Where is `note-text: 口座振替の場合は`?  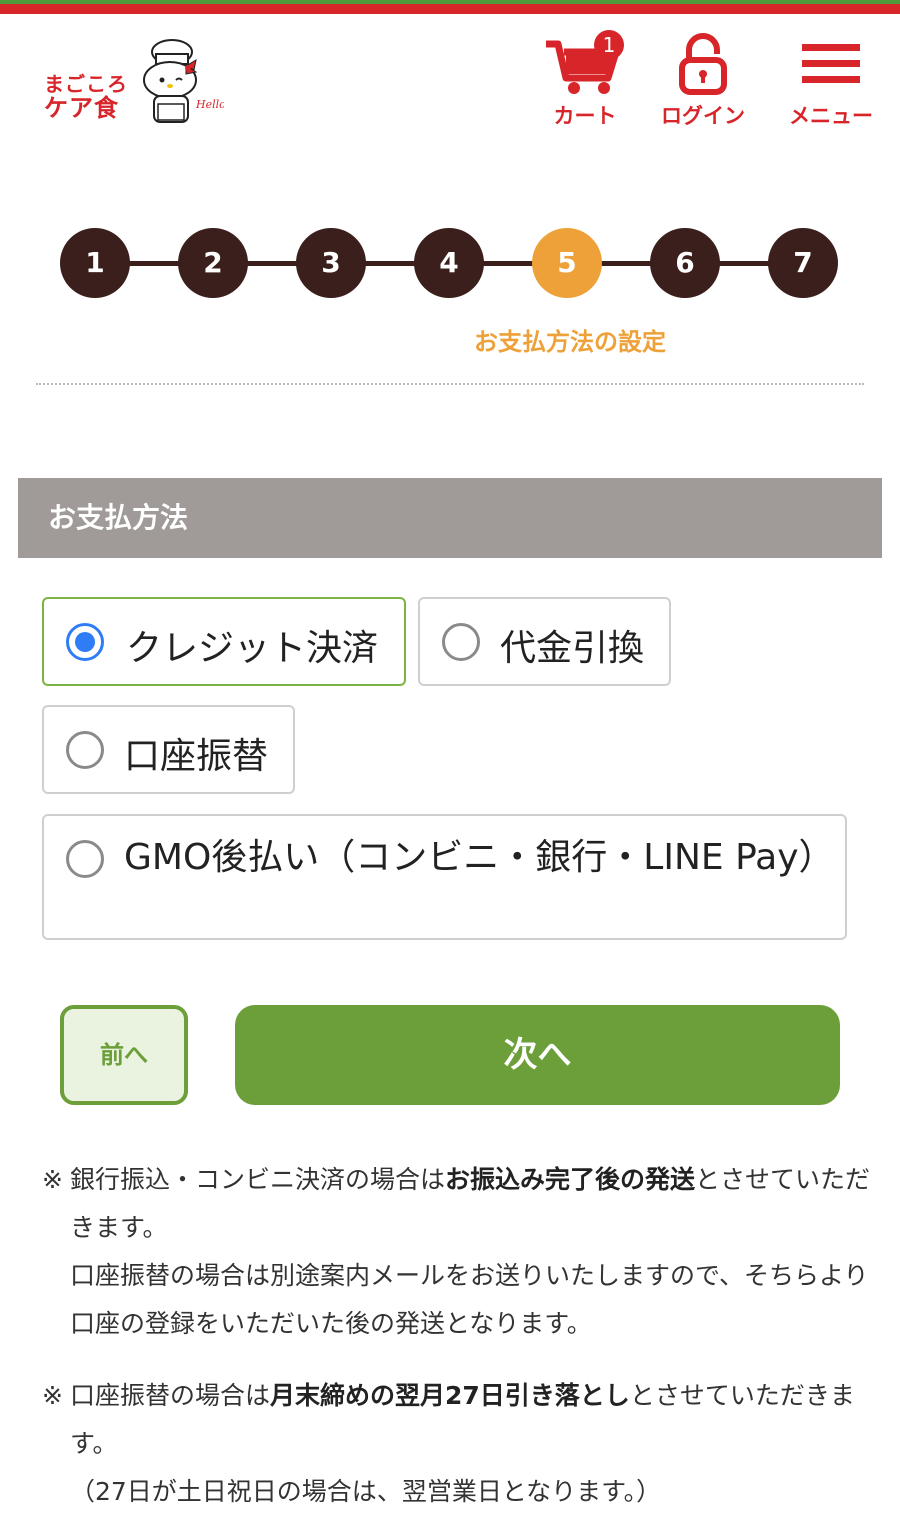 note-text: 口座振替の場合は is located at coordinates (170, 1395).